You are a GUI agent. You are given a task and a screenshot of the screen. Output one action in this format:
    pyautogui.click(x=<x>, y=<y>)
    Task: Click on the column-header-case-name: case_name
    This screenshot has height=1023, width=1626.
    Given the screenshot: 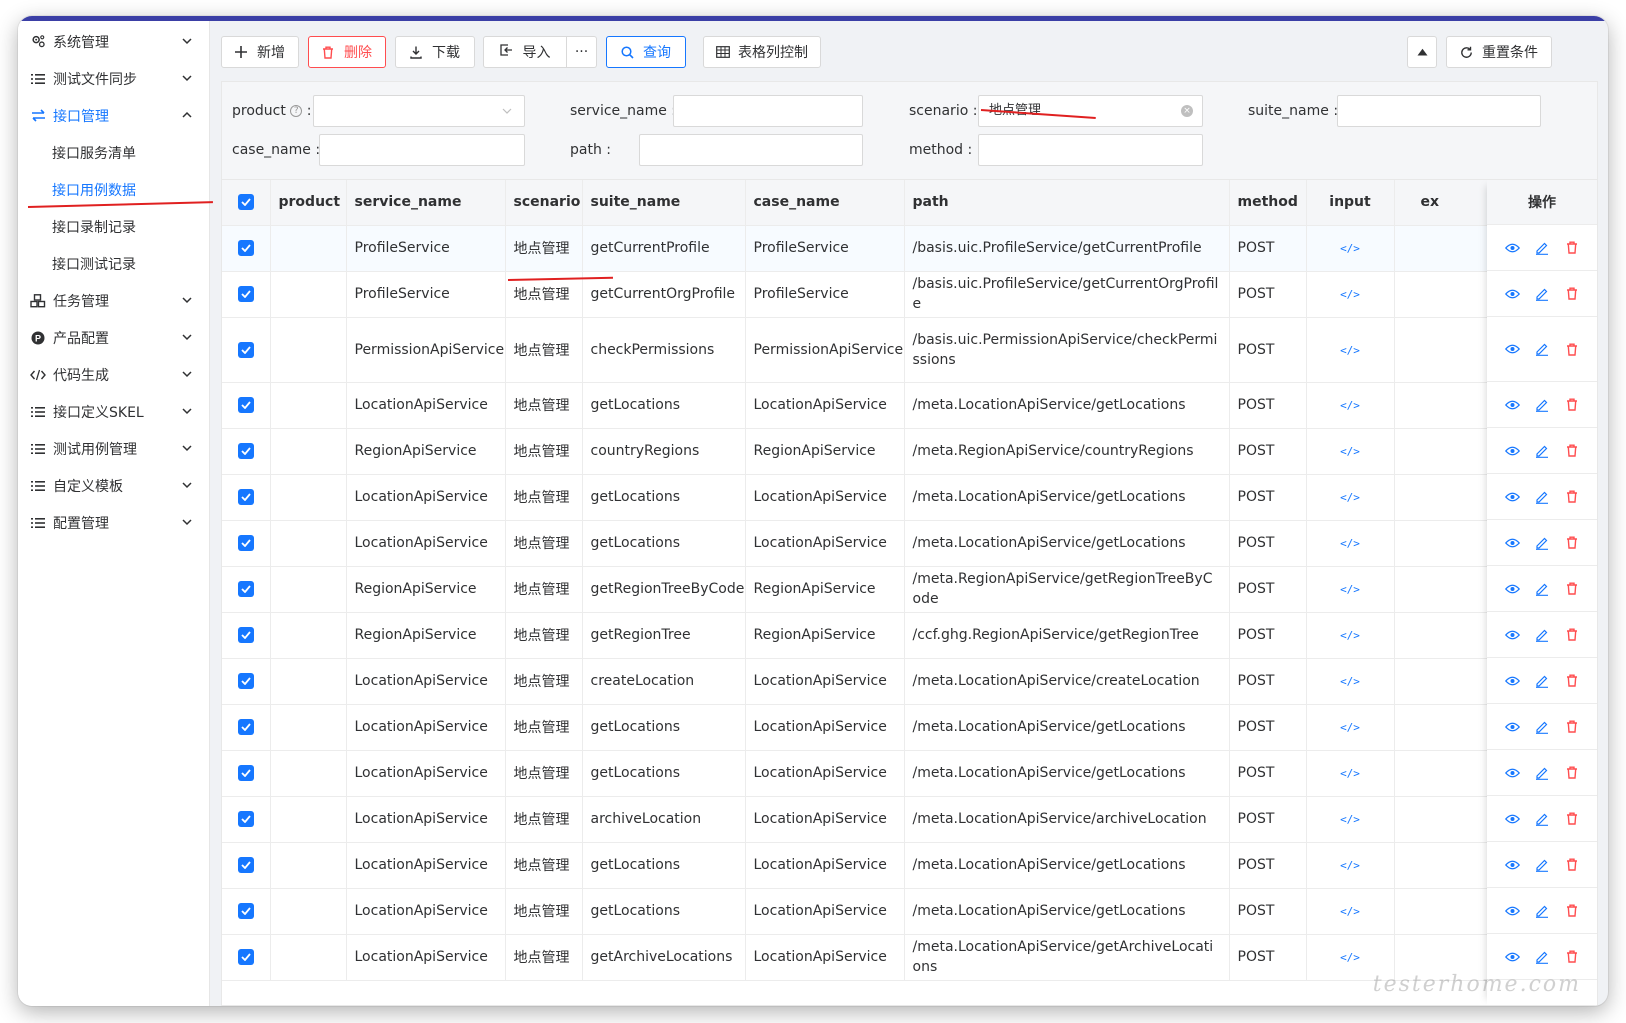 What is the action you would take?
    pyautogui.click(x=825, y=203)
    